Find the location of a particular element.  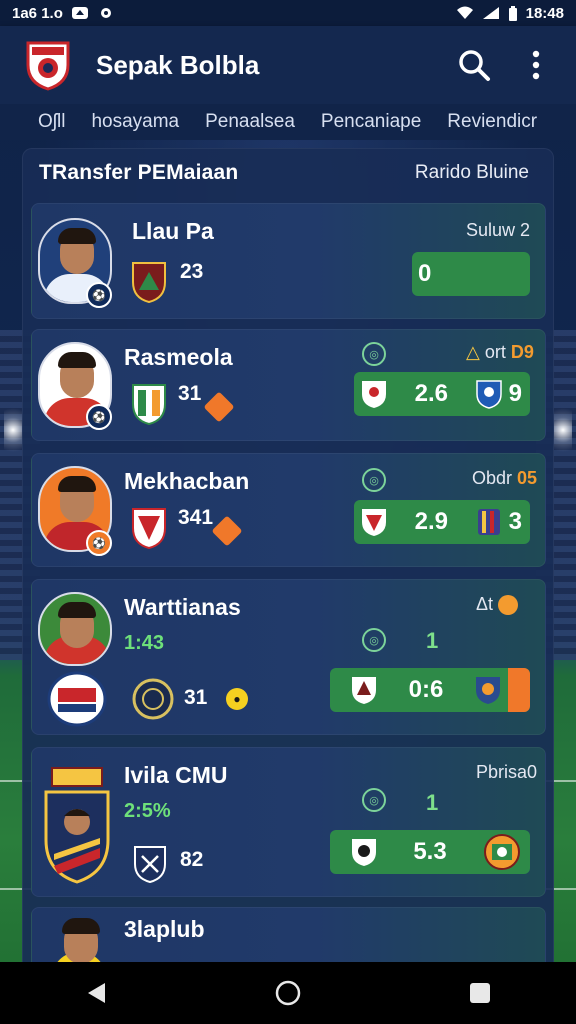

player-shield-avatar is located at coordinates (77, 836).